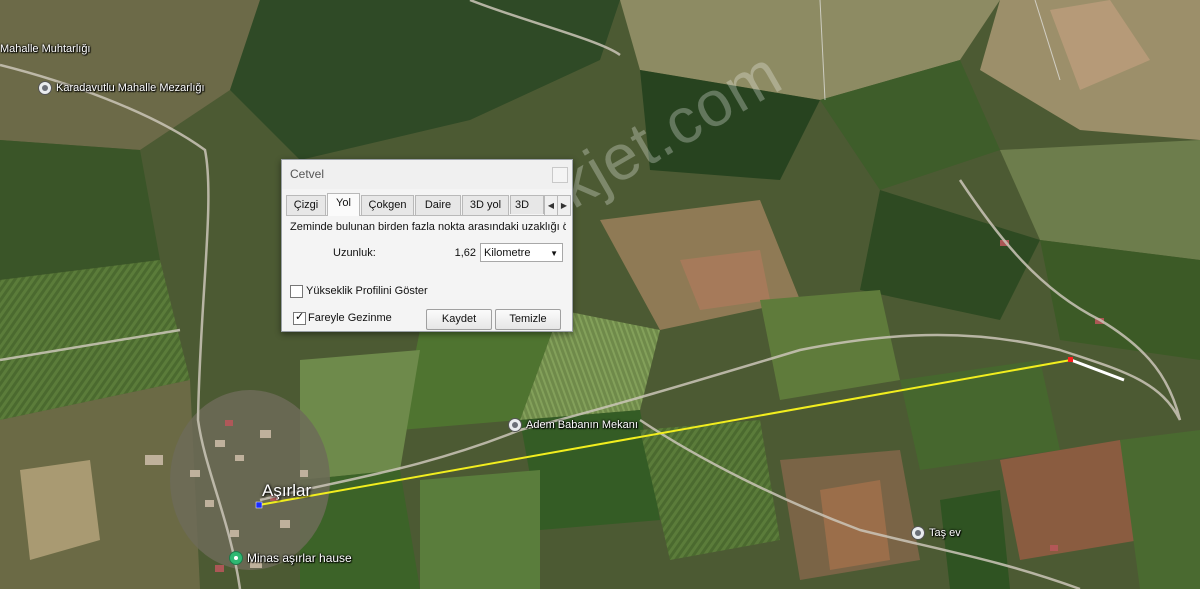 Image resolution: width=1200 pixels, height=589 pixels. Describe the element at coordinates (582, 425) in the screenshot. I see `place-label-text: Adem Babanın Mekanı` at that location.